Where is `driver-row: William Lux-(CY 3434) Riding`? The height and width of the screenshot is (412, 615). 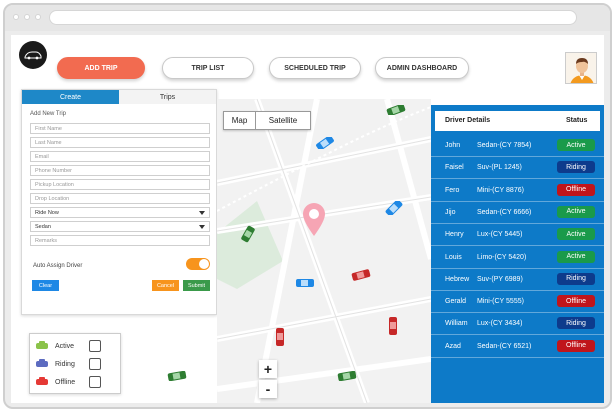 driver-row: William Lux-(CY 3434) Riding is located at coordinates (517, 324).